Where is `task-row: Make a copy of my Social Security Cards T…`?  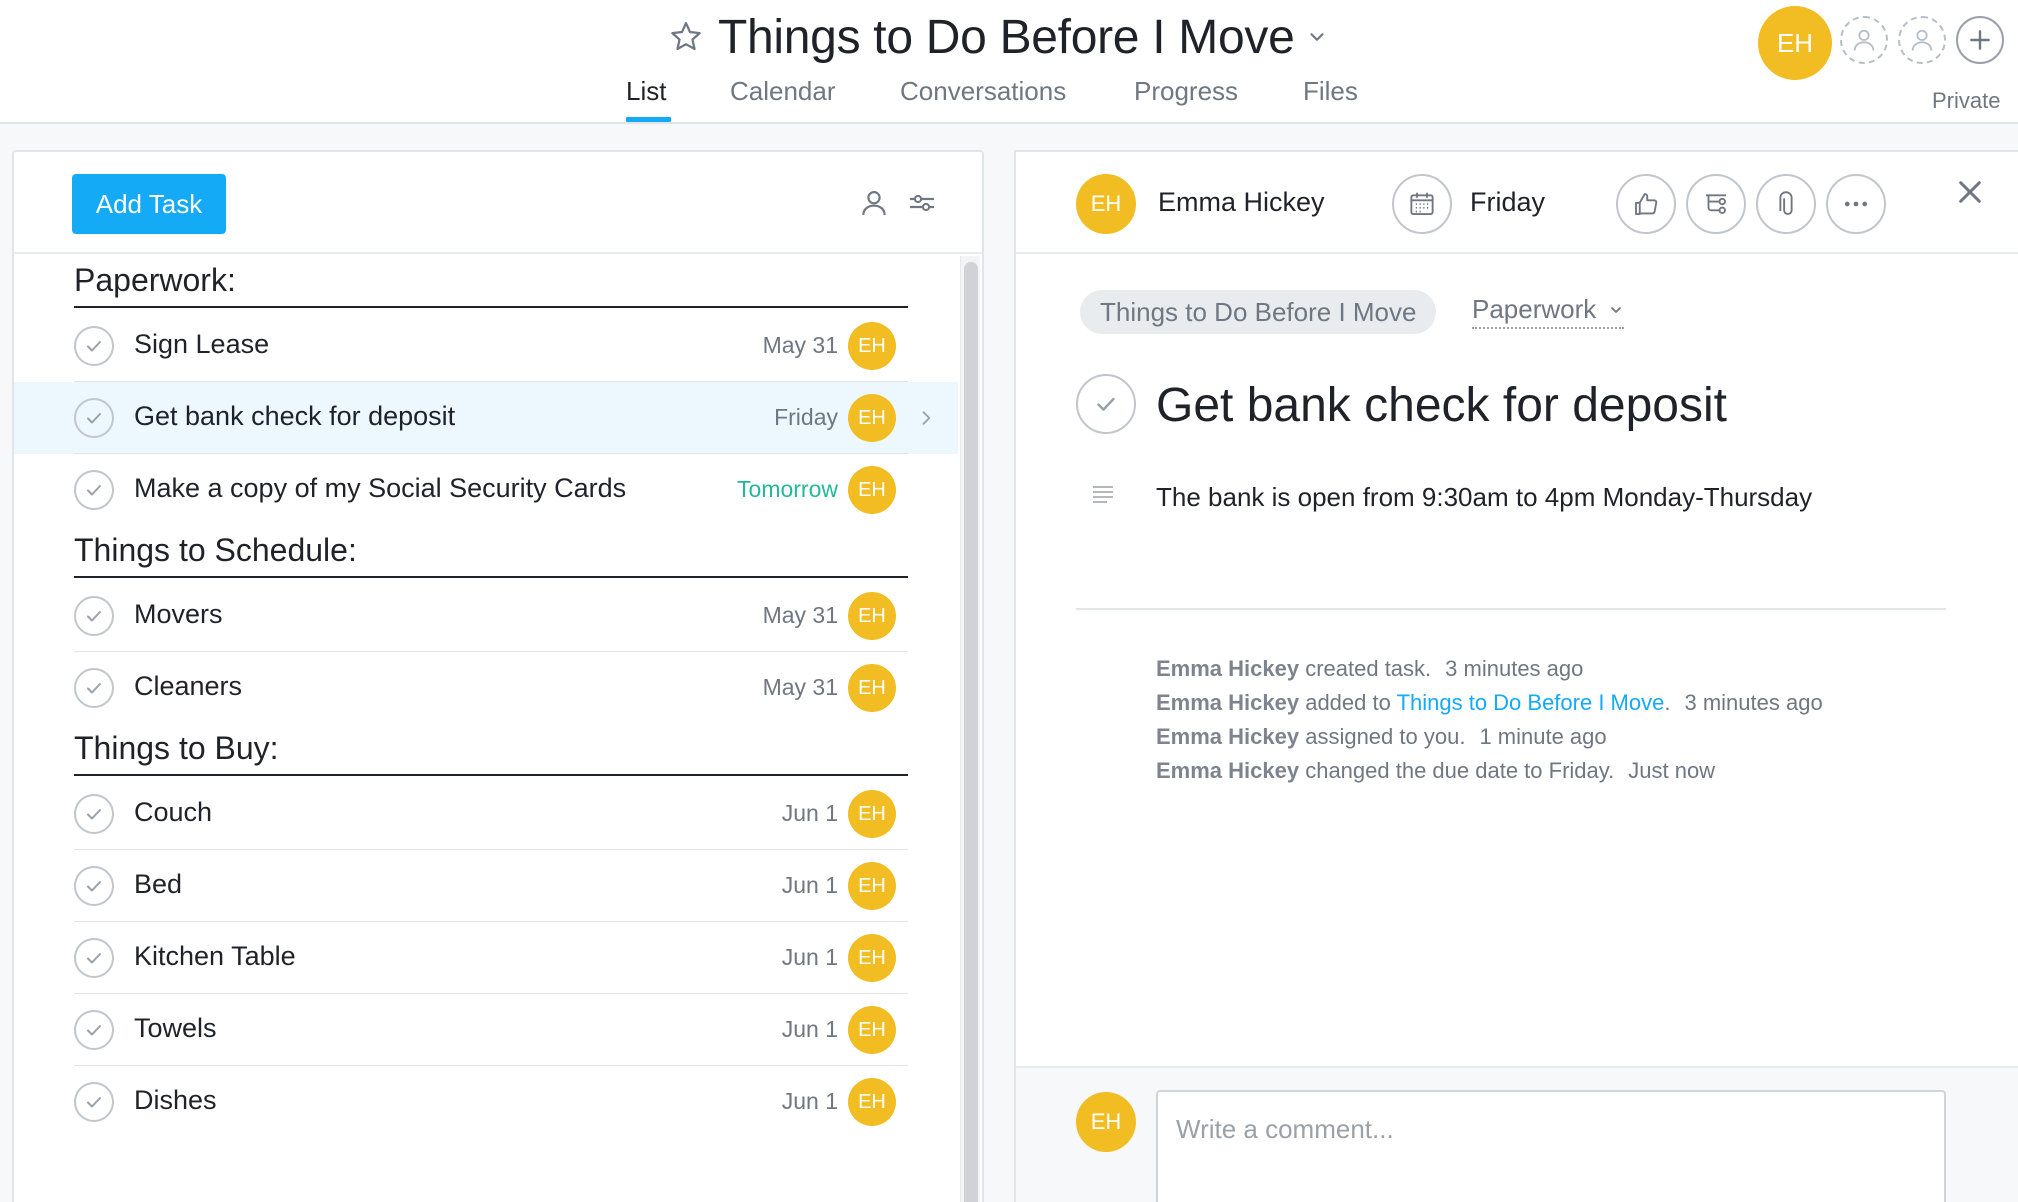 task-row: Make a copy of my Social Security Cards T… is located at coordinates (486, 490).